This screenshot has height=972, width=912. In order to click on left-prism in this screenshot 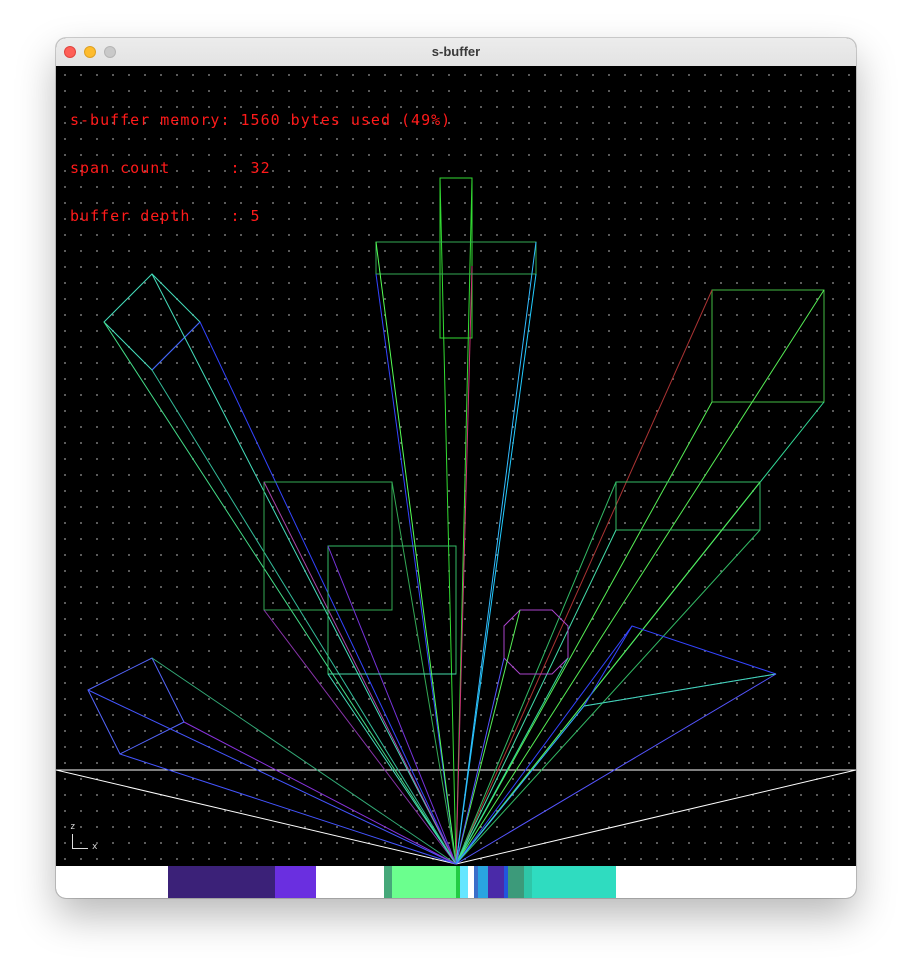, I will do `click(272, 761)`.